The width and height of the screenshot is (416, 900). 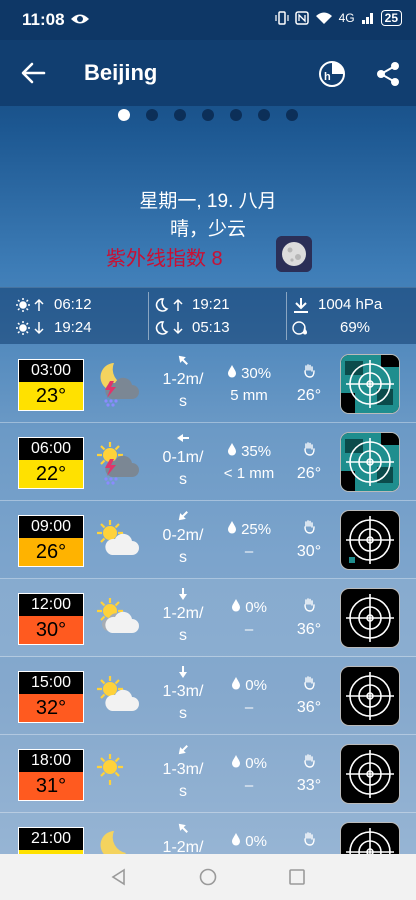 I want to click on battery-level: 25, so click(x=391, y=18).